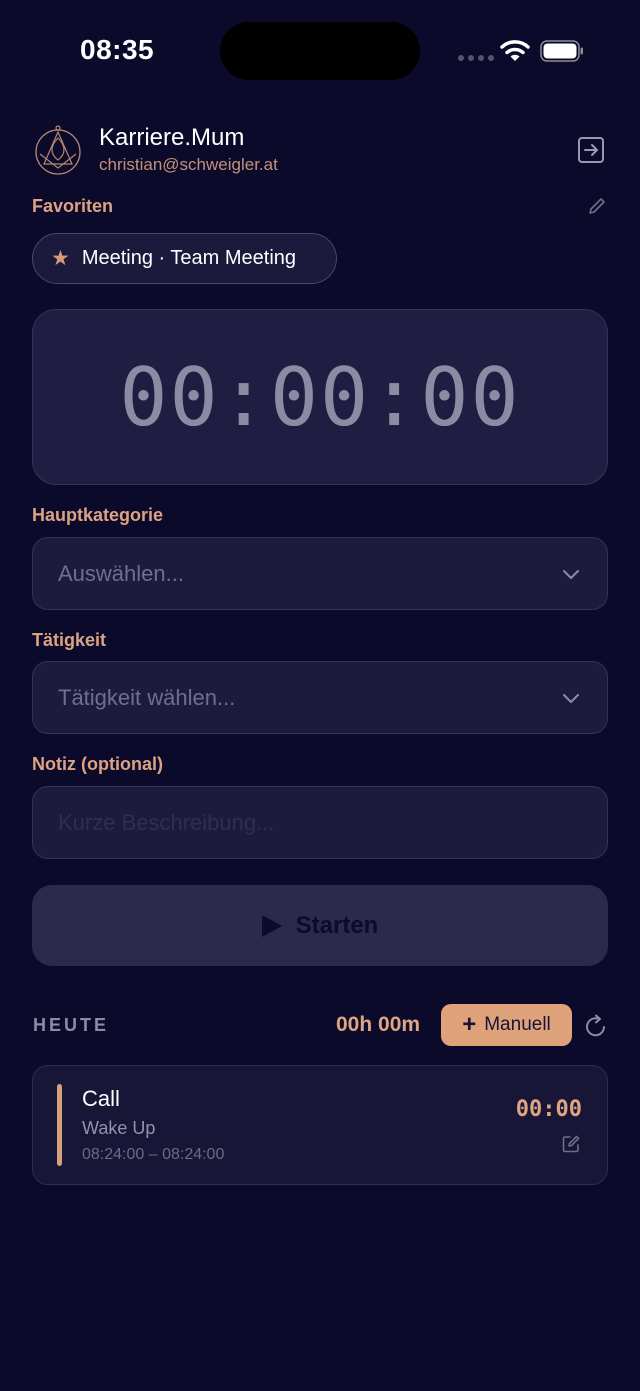  What do you see at coordinates (101, 1098) in the screenshot?
I see `entry-title: Call` at bounding box center [101, 1098].